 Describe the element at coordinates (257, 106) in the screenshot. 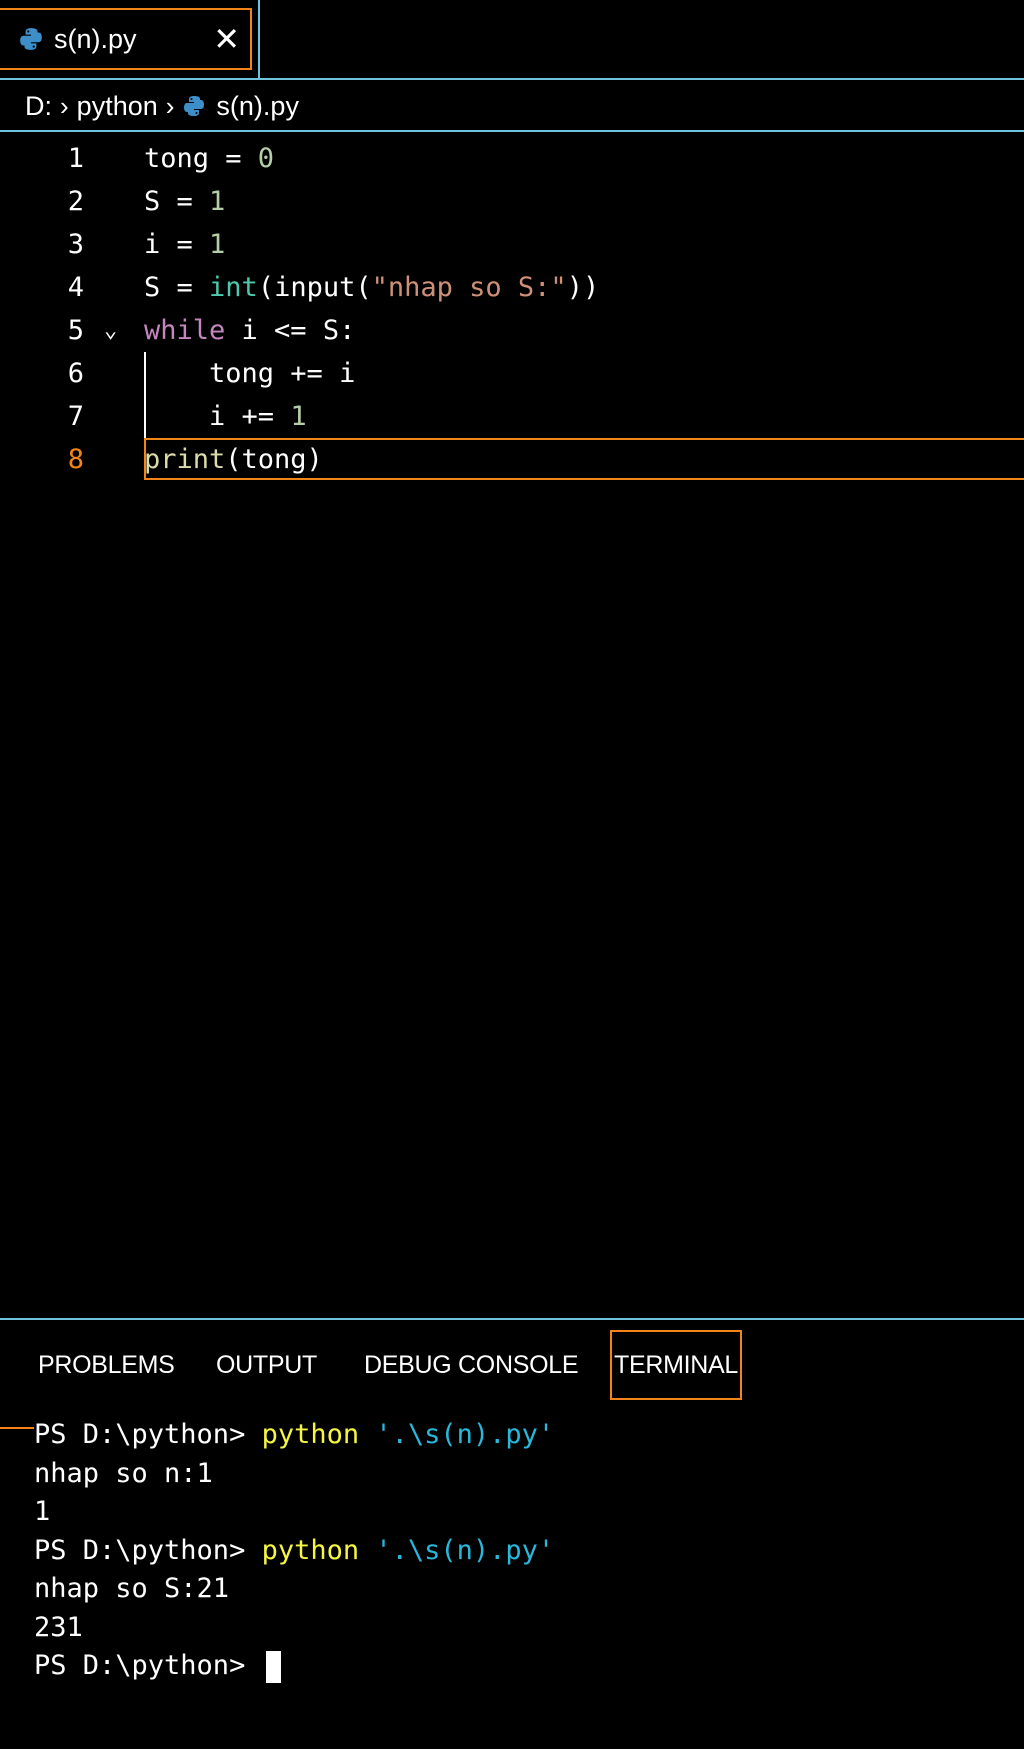

I see `breadcrumb-file: s(n).py` at that location.